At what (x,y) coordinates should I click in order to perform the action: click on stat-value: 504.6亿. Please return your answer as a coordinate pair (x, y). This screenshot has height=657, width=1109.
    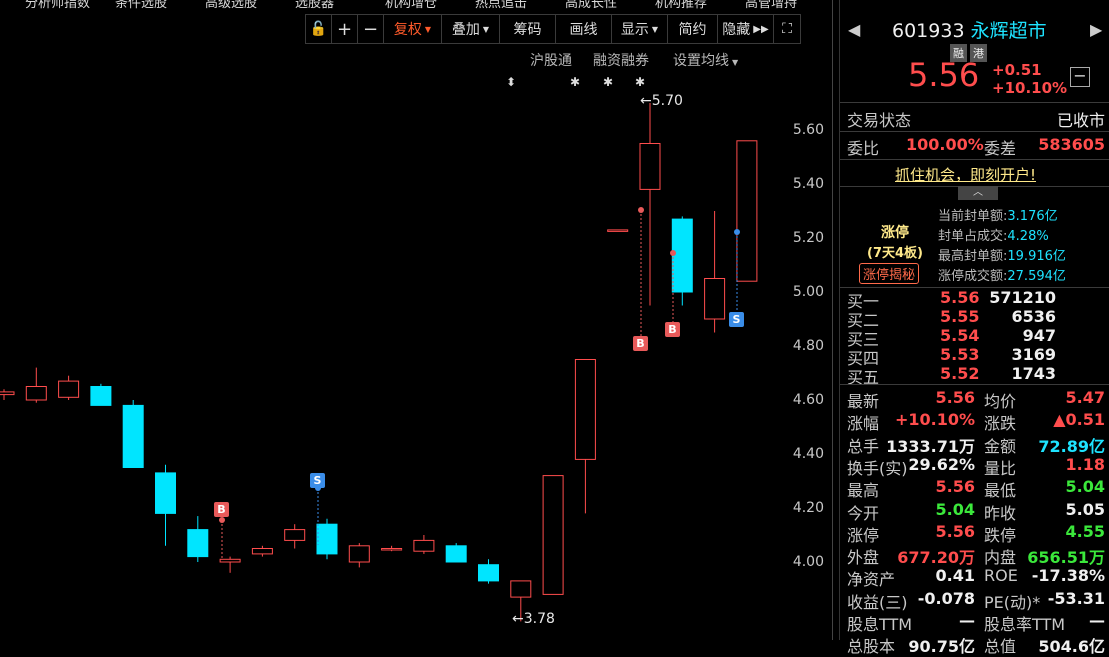
    Looking at the image, I should click on (1071, 647).